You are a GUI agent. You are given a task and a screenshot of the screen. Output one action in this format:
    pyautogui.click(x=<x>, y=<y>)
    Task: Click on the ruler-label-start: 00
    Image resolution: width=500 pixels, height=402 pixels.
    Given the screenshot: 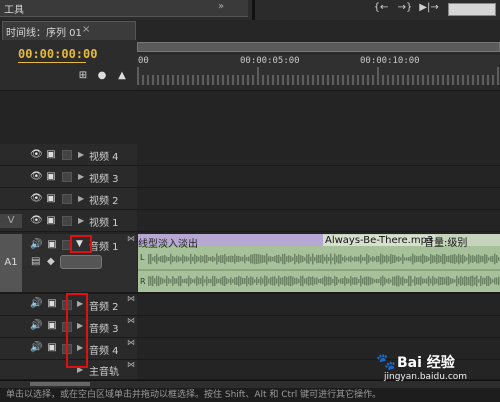 What is the action you would take?
    pyautogui.click(x=143, y=61)
    